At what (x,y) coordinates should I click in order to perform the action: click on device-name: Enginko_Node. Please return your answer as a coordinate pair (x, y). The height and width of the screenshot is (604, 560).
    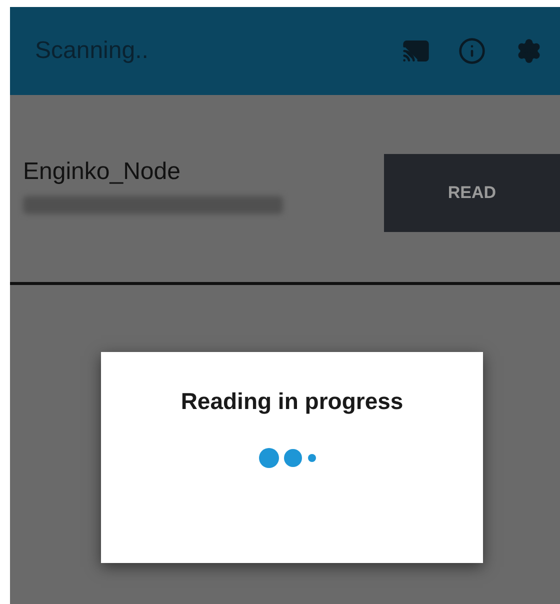
    Looking at the image, I should click on (102, 171).